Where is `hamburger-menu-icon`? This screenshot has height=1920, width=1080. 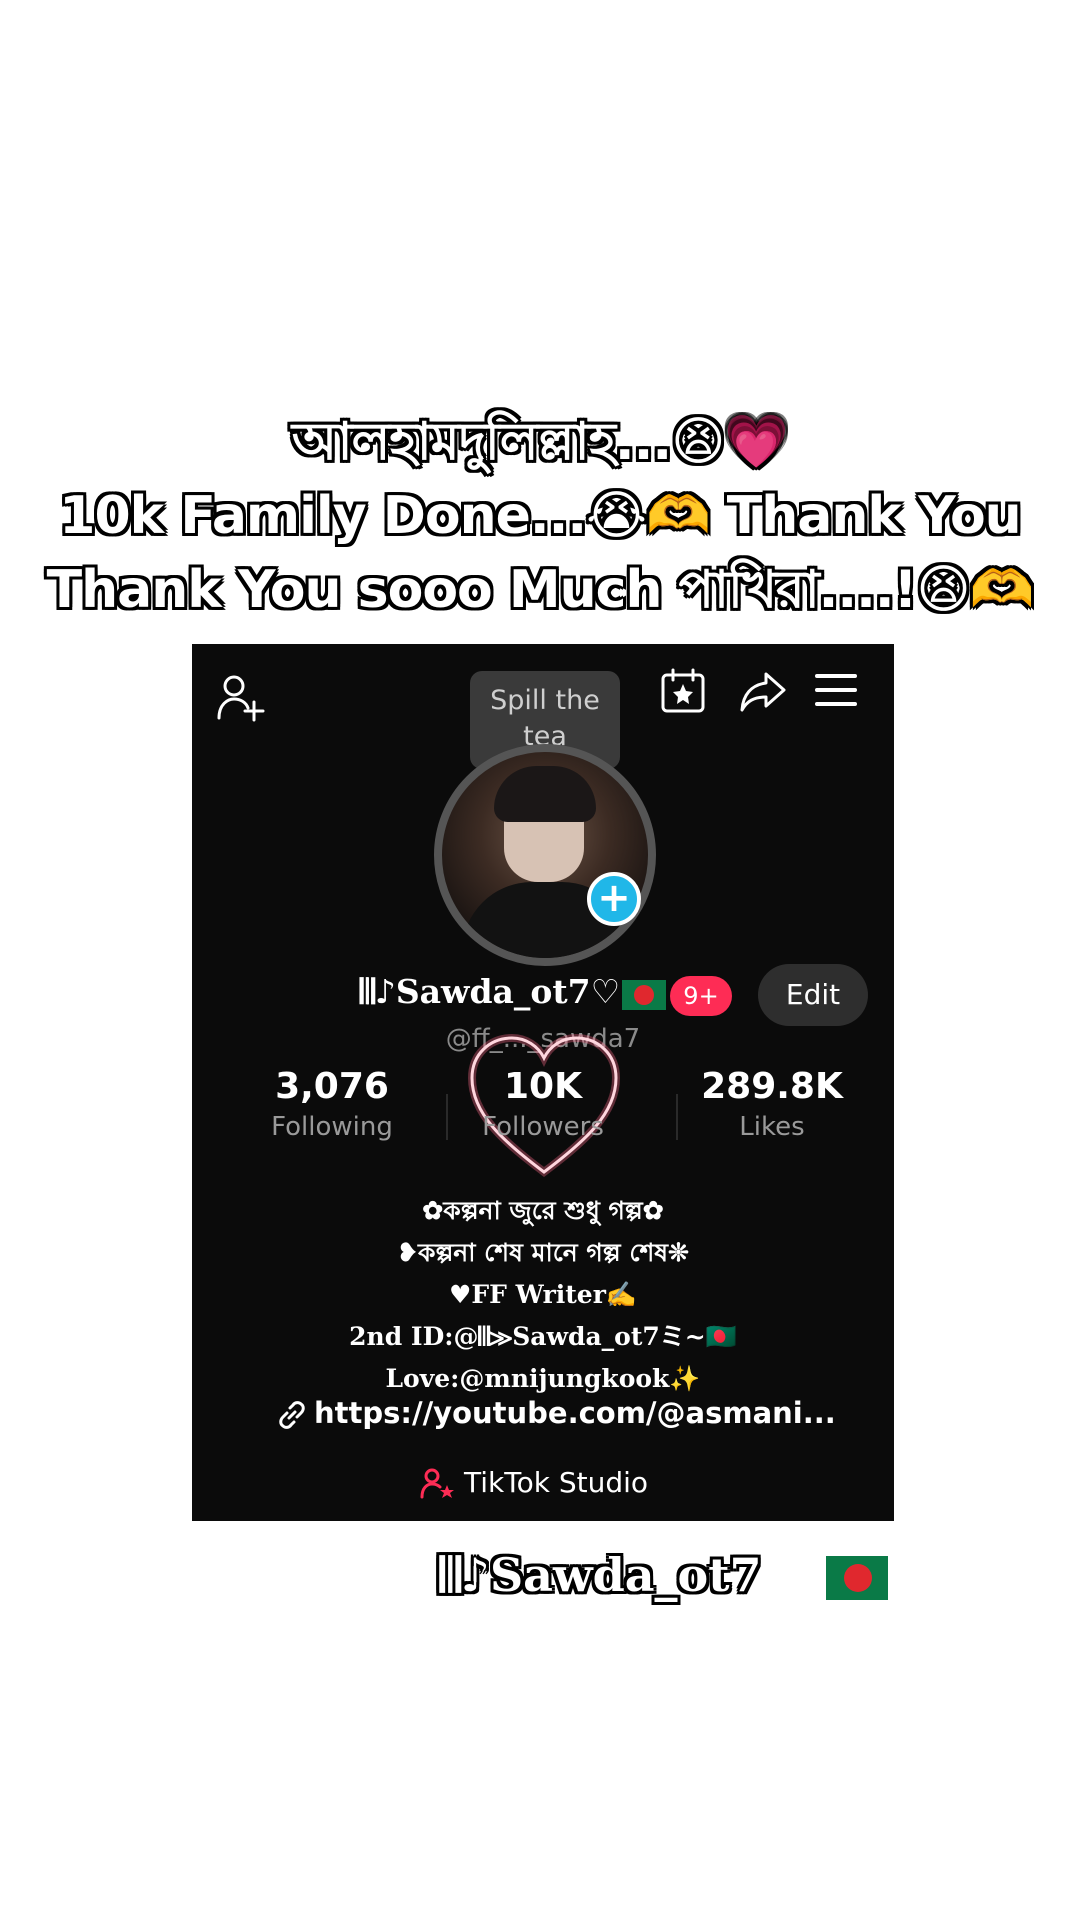 hamburger-menu-icon is located at coordinates (836, 690).